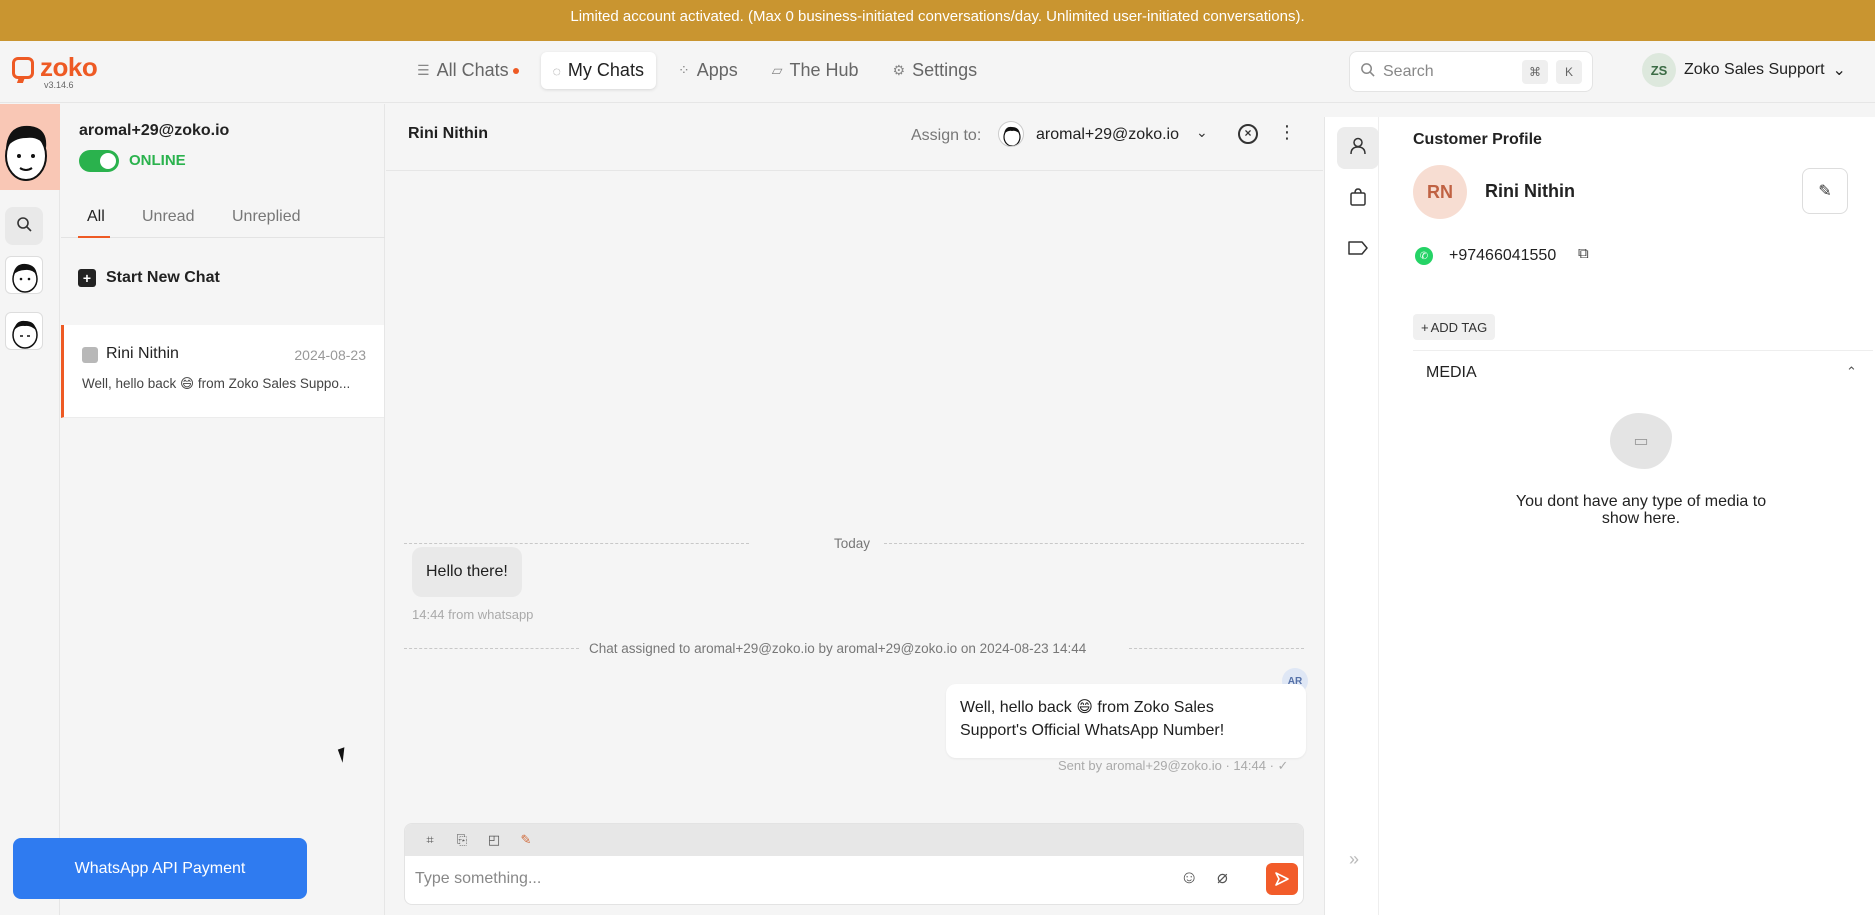  I want to click on tab-all: All, so click(96, 217).